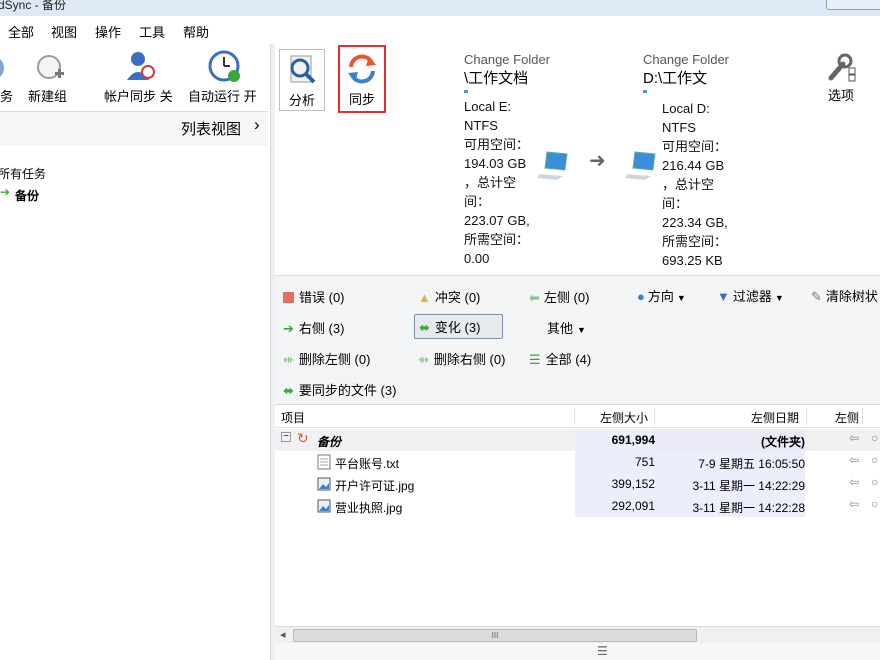 The image size is (880, 660). What do you see at coordinates (847, 417) in the screenshot?
I see `column-left: 左侧` at bounding box center [847, 417].